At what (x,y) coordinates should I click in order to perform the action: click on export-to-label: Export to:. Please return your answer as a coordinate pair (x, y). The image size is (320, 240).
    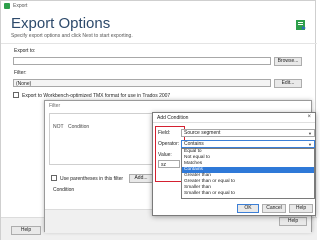
    Looking at the image, I should click on (25, 51).